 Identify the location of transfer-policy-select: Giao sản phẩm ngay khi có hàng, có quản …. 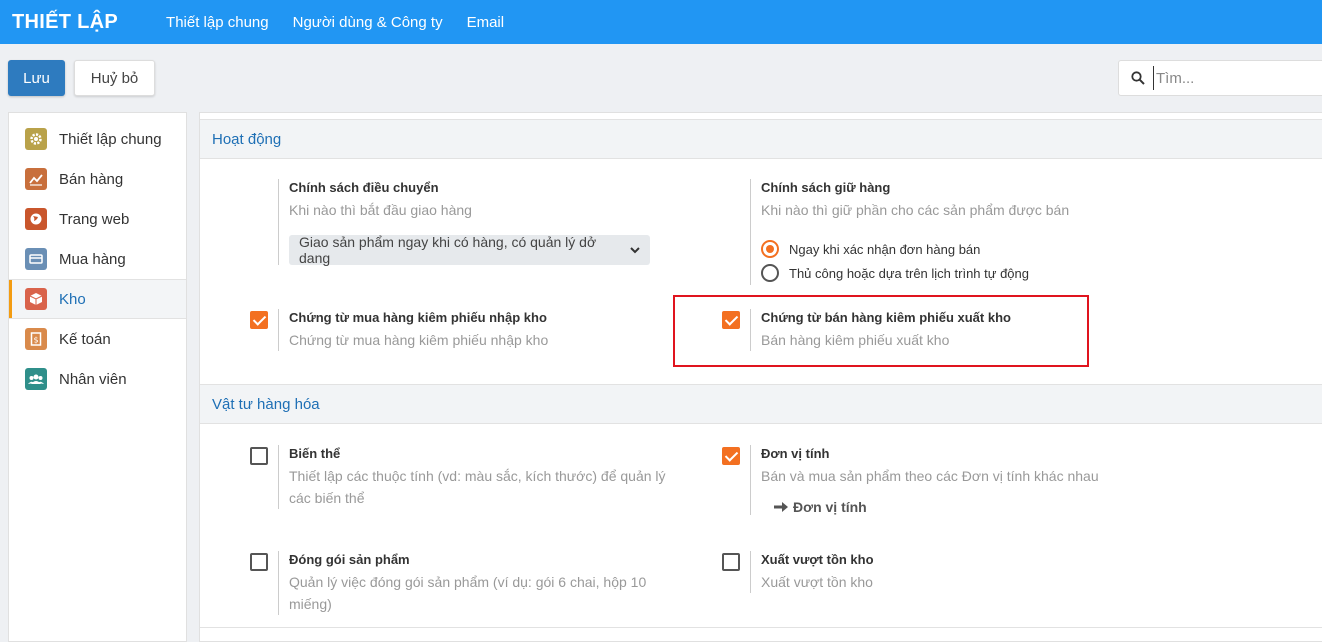
(469, 250).